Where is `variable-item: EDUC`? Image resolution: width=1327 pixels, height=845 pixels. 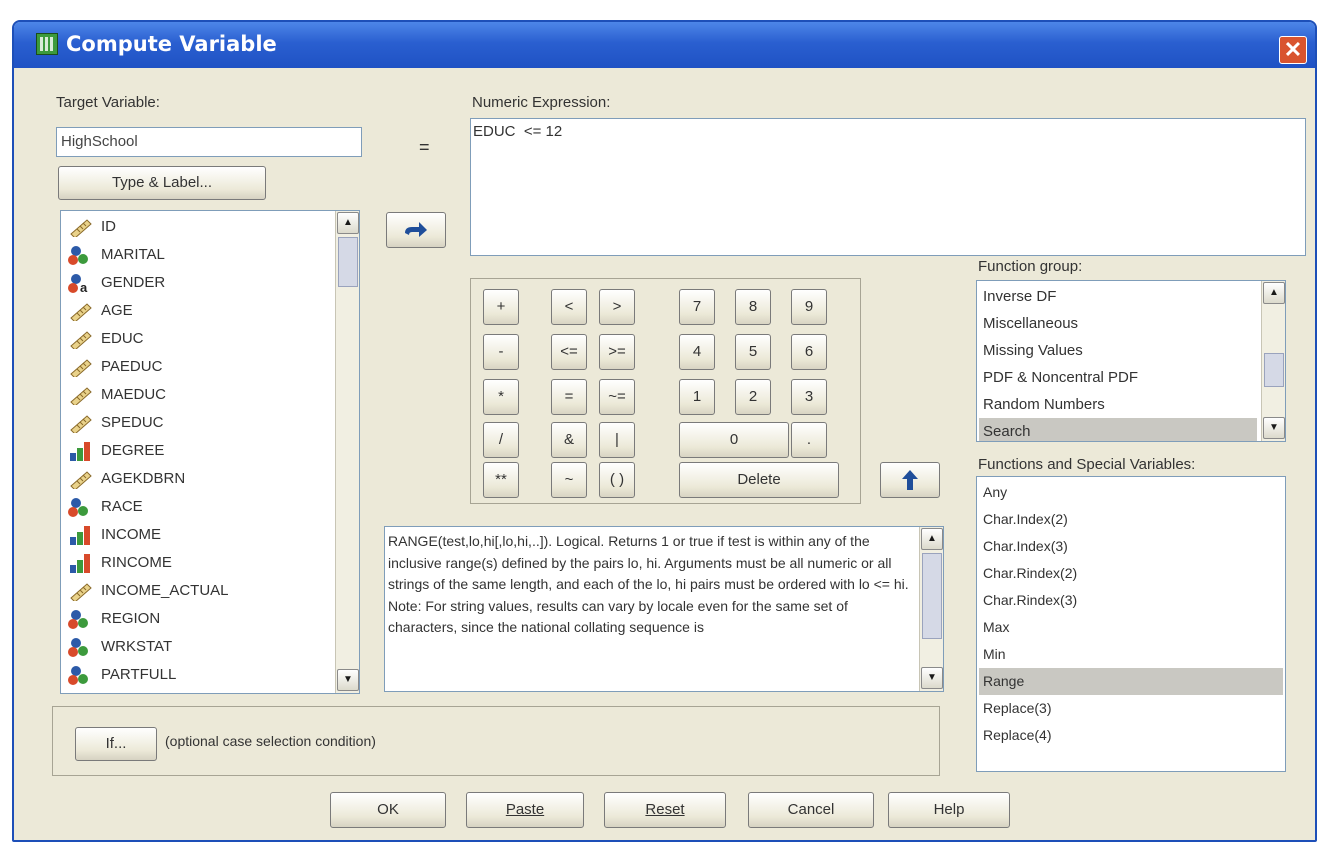 variable-item: EDUC is located at coordinates (105, 338).